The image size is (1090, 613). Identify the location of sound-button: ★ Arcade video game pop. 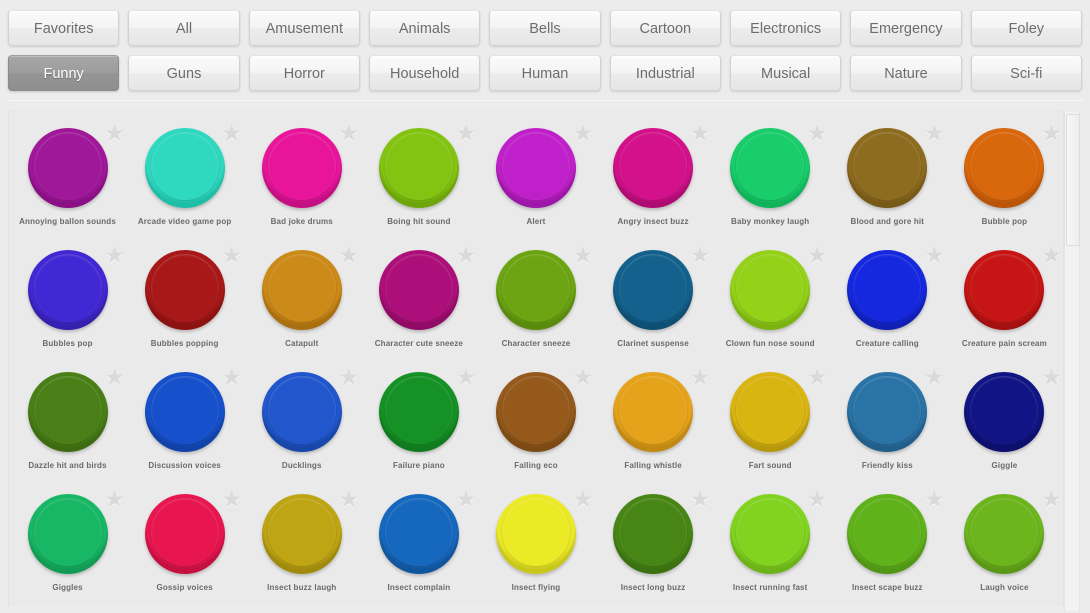
(184, 179).